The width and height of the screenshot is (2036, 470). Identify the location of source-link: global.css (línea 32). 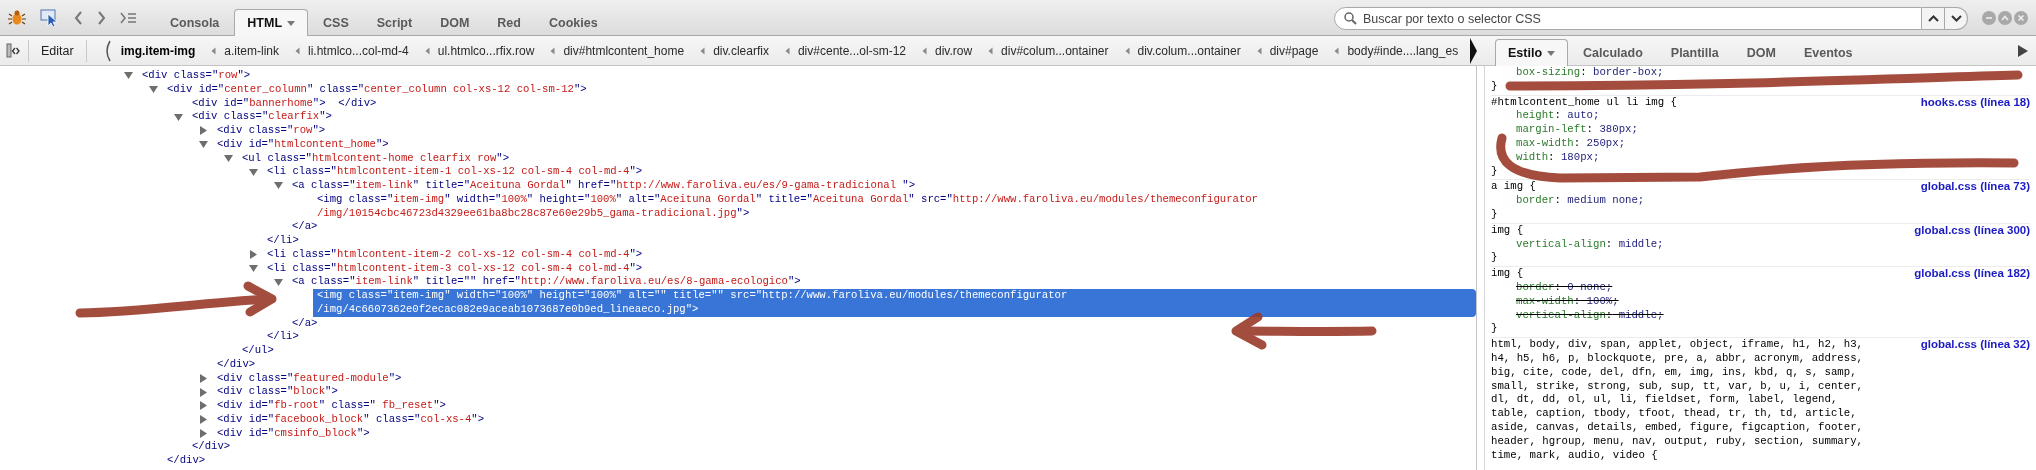
(1975, 345).